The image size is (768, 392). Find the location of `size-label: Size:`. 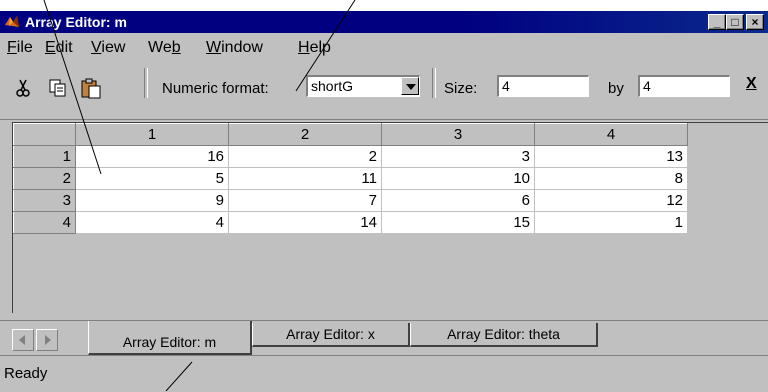

size-label: Size: is located at coordinates (461, 88).